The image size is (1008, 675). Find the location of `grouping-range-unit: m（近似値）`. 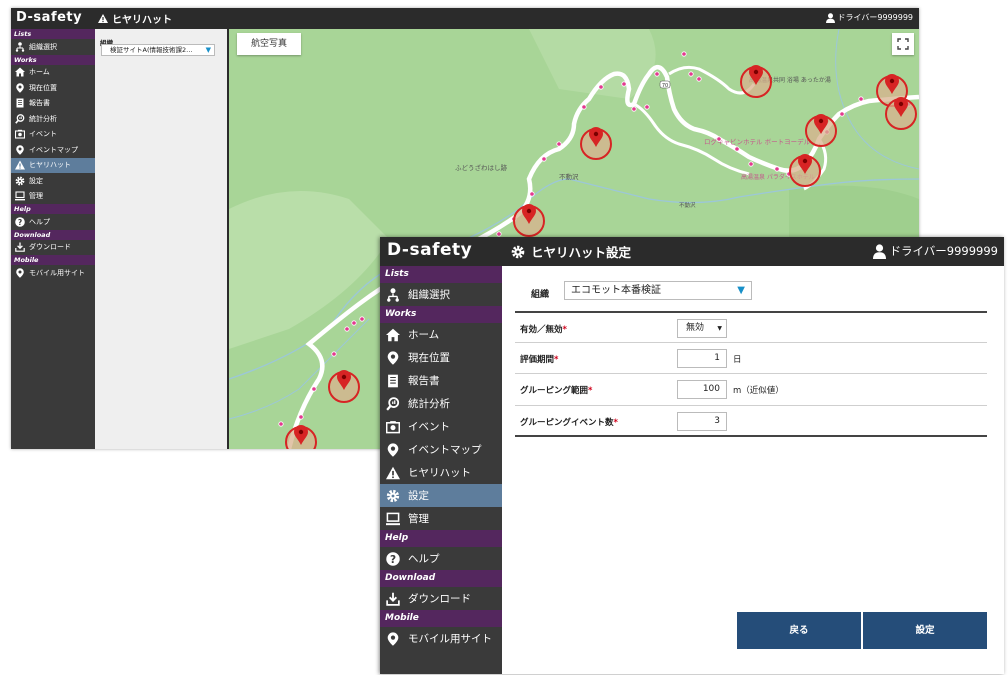

grouping-range-unit: m（近似値） is located at coordinates (758, 391).